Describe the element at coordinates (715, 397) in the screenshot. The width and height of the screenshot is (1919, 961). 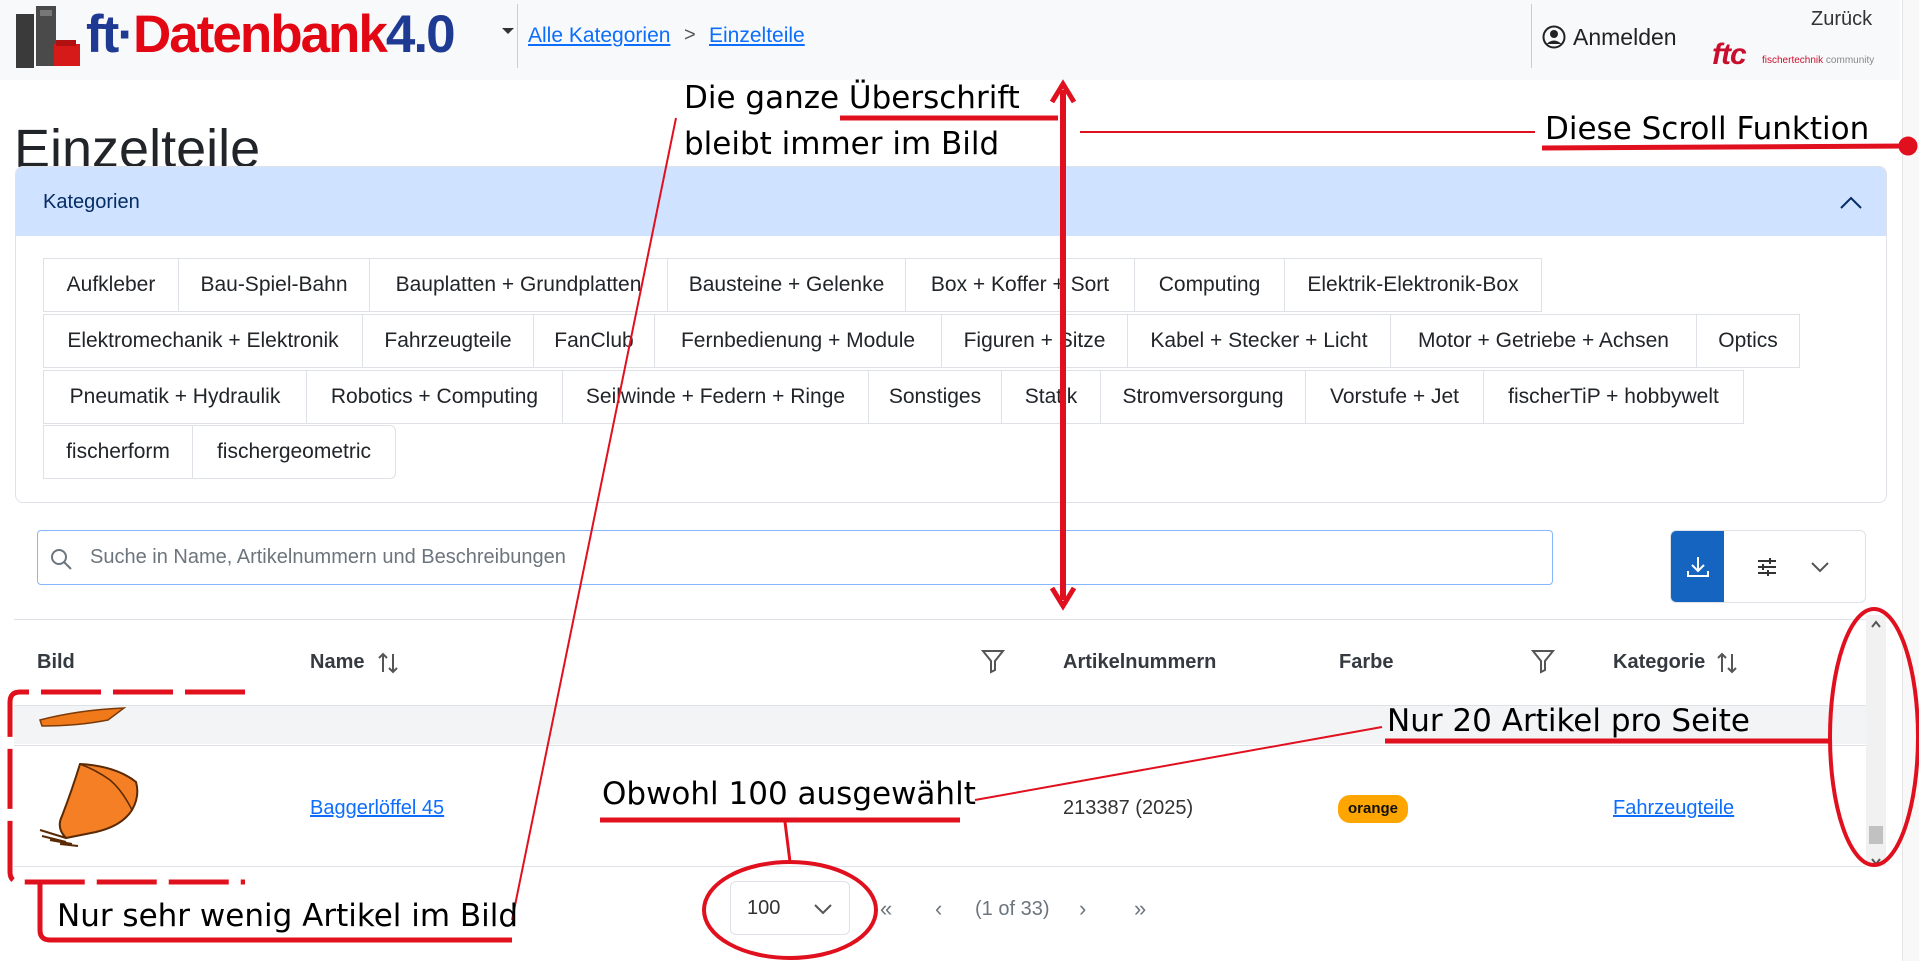
I see `category-chip: Seilwinde + Federn + Ringe` at that location.